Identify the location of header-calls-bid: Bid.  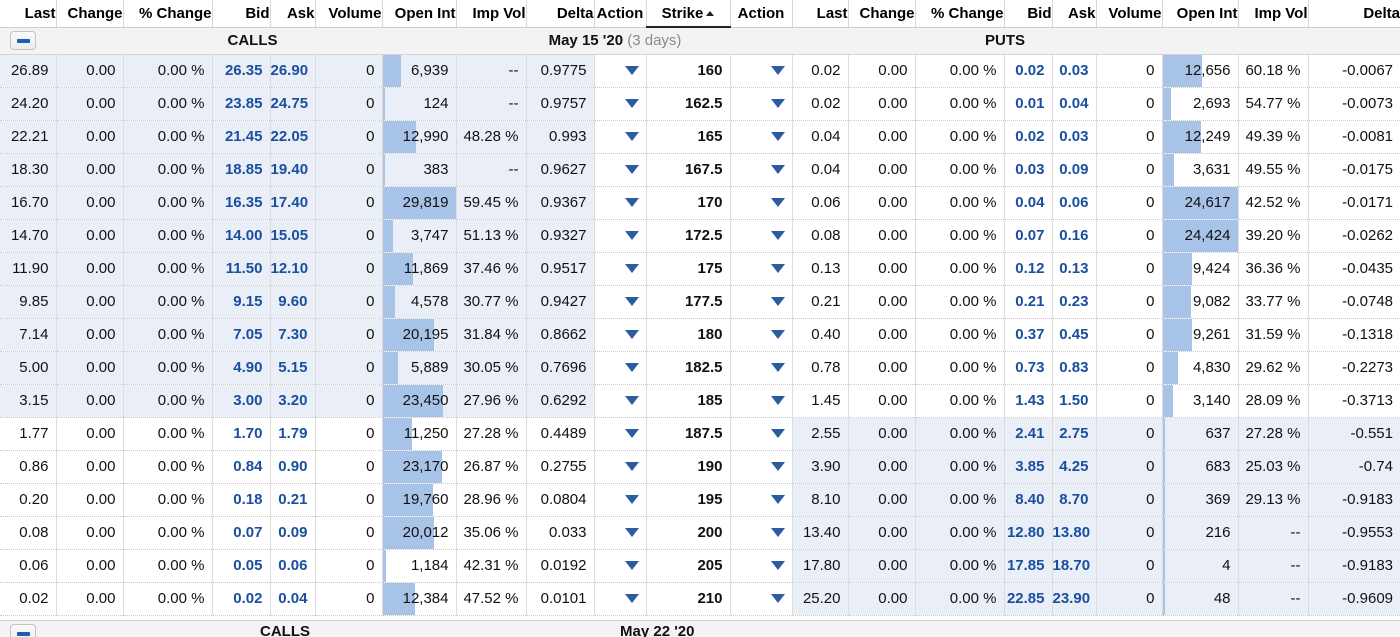
(241, 14).